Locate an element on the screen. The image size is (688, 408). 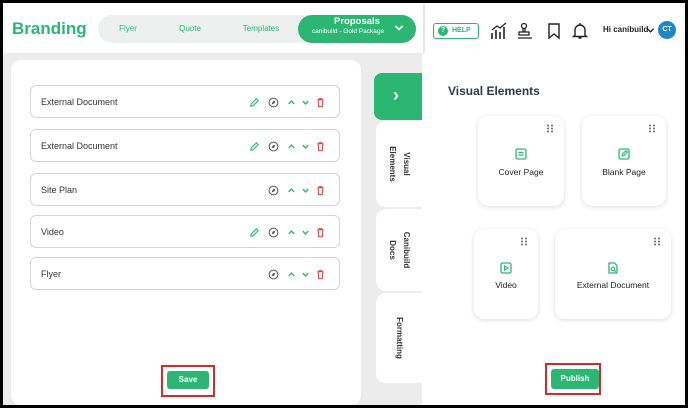
help-label: HELP is located at coordinates (461, 30).